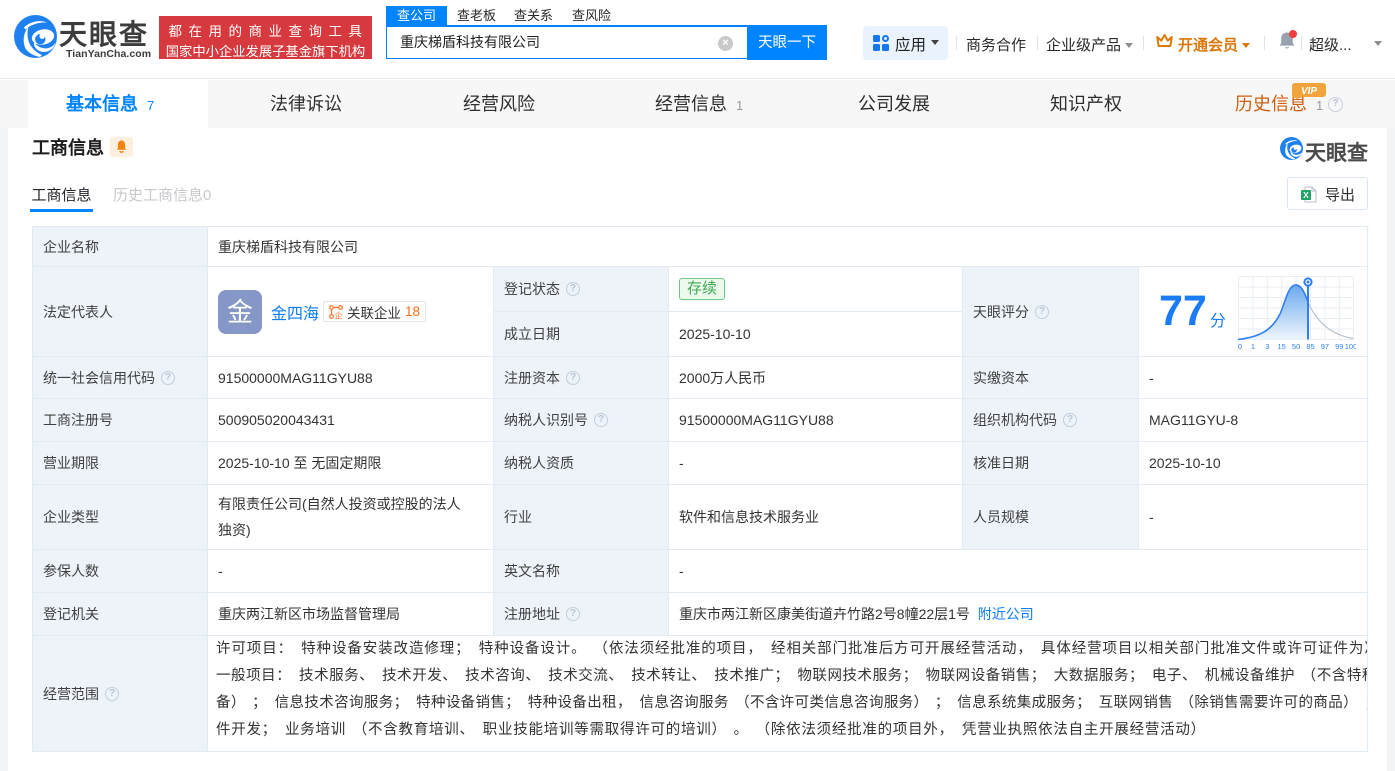  What do you see at coordinates (1350, 346) in the screenshot?
I see `svg-text: 100` at bounding box center [1350, 346].